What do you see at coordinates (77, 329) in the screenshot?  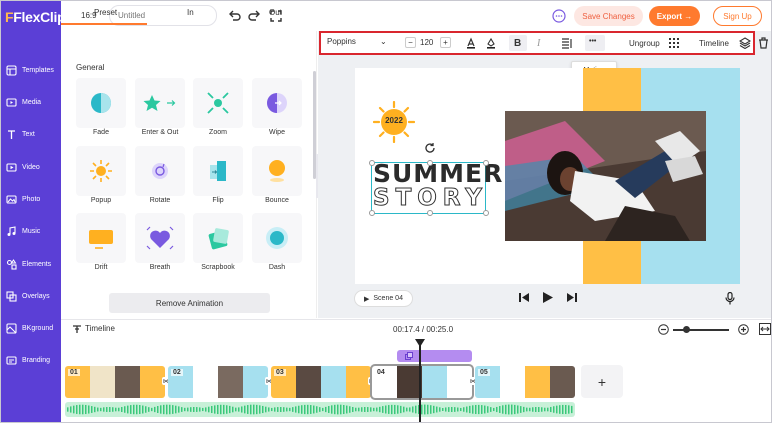 I see `timeline-icon` at bounding box center [77, 329].